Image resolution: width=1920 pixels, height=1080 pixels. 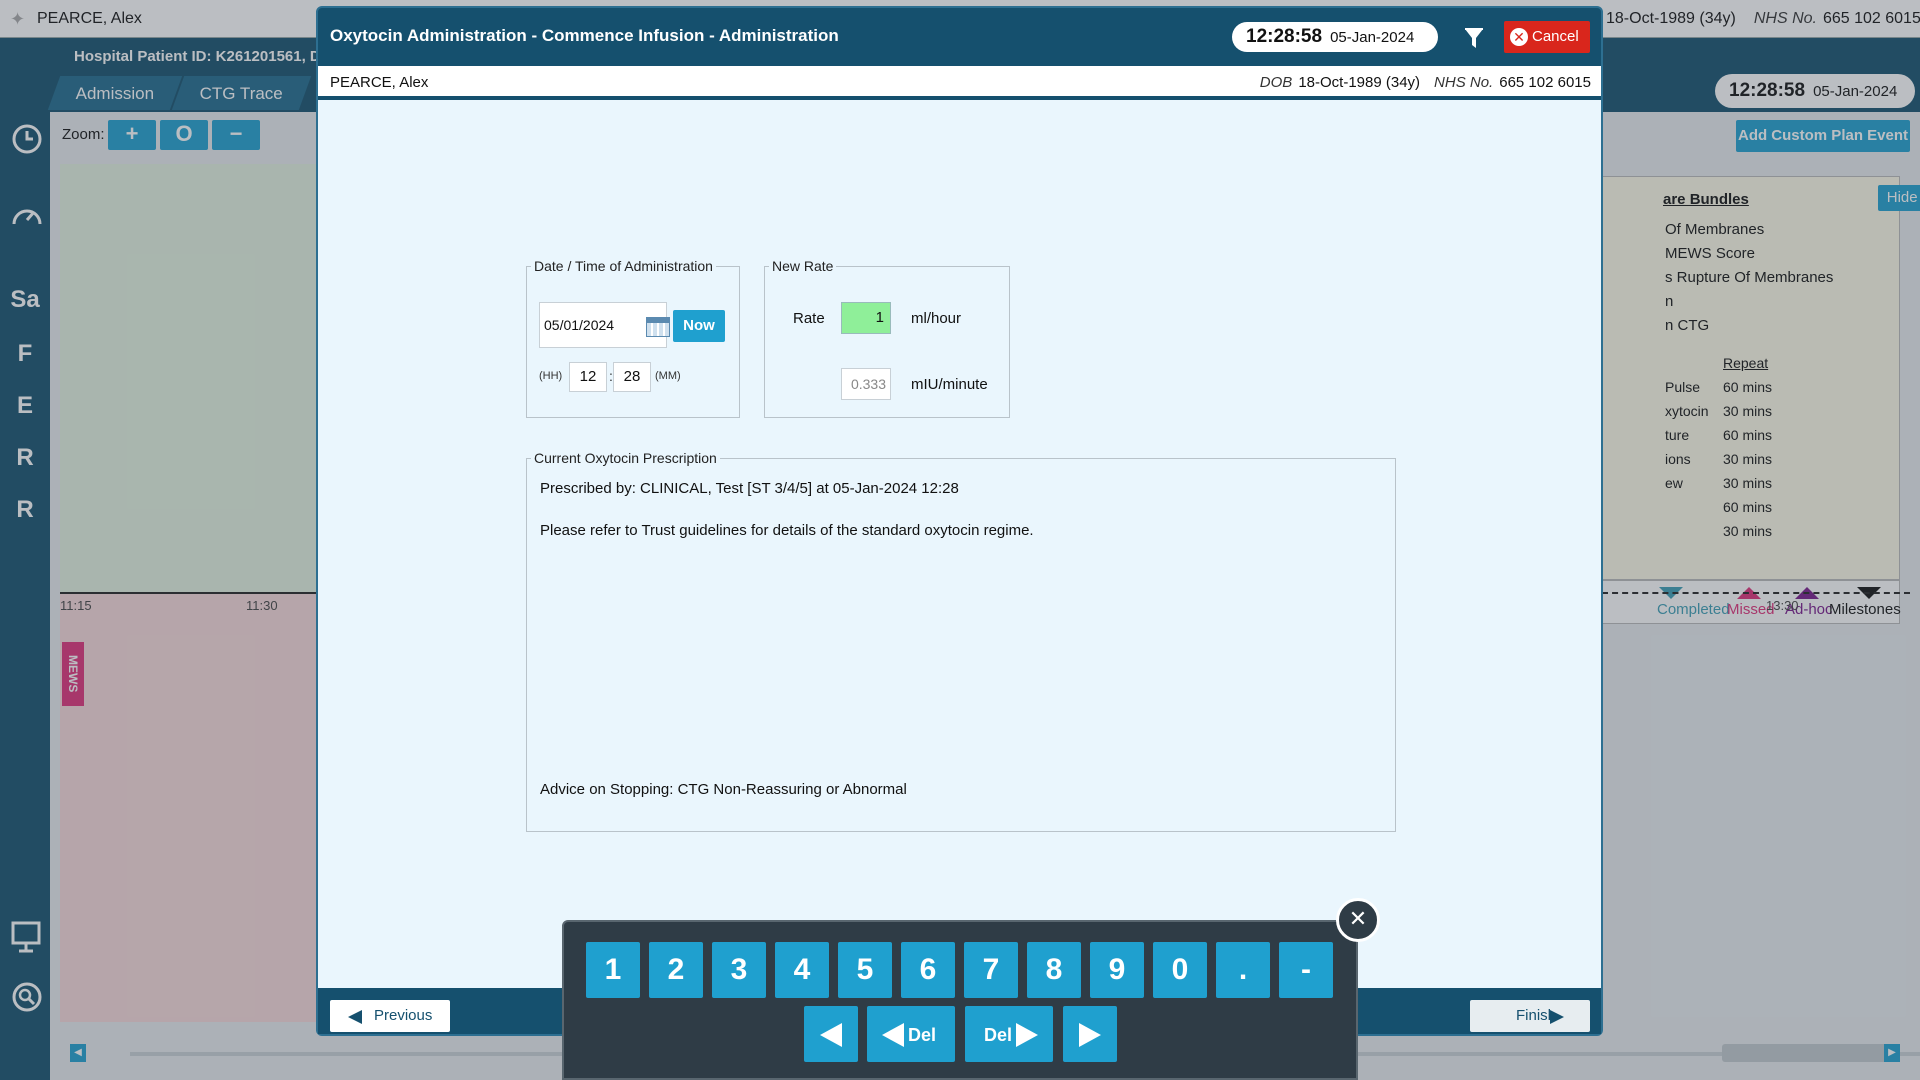 What do you see at coordinates (658, 327) in the screenshot?
I see `calendar-icon` at bounding box center [658, 327].